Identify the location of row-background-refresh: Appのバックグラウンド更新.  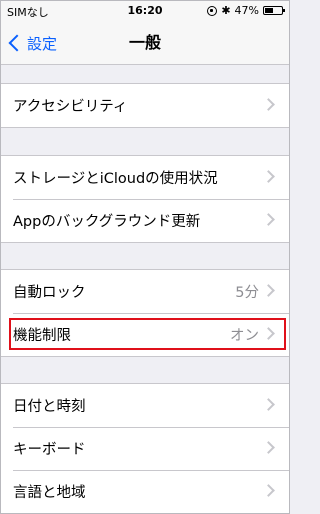
(145, 220).